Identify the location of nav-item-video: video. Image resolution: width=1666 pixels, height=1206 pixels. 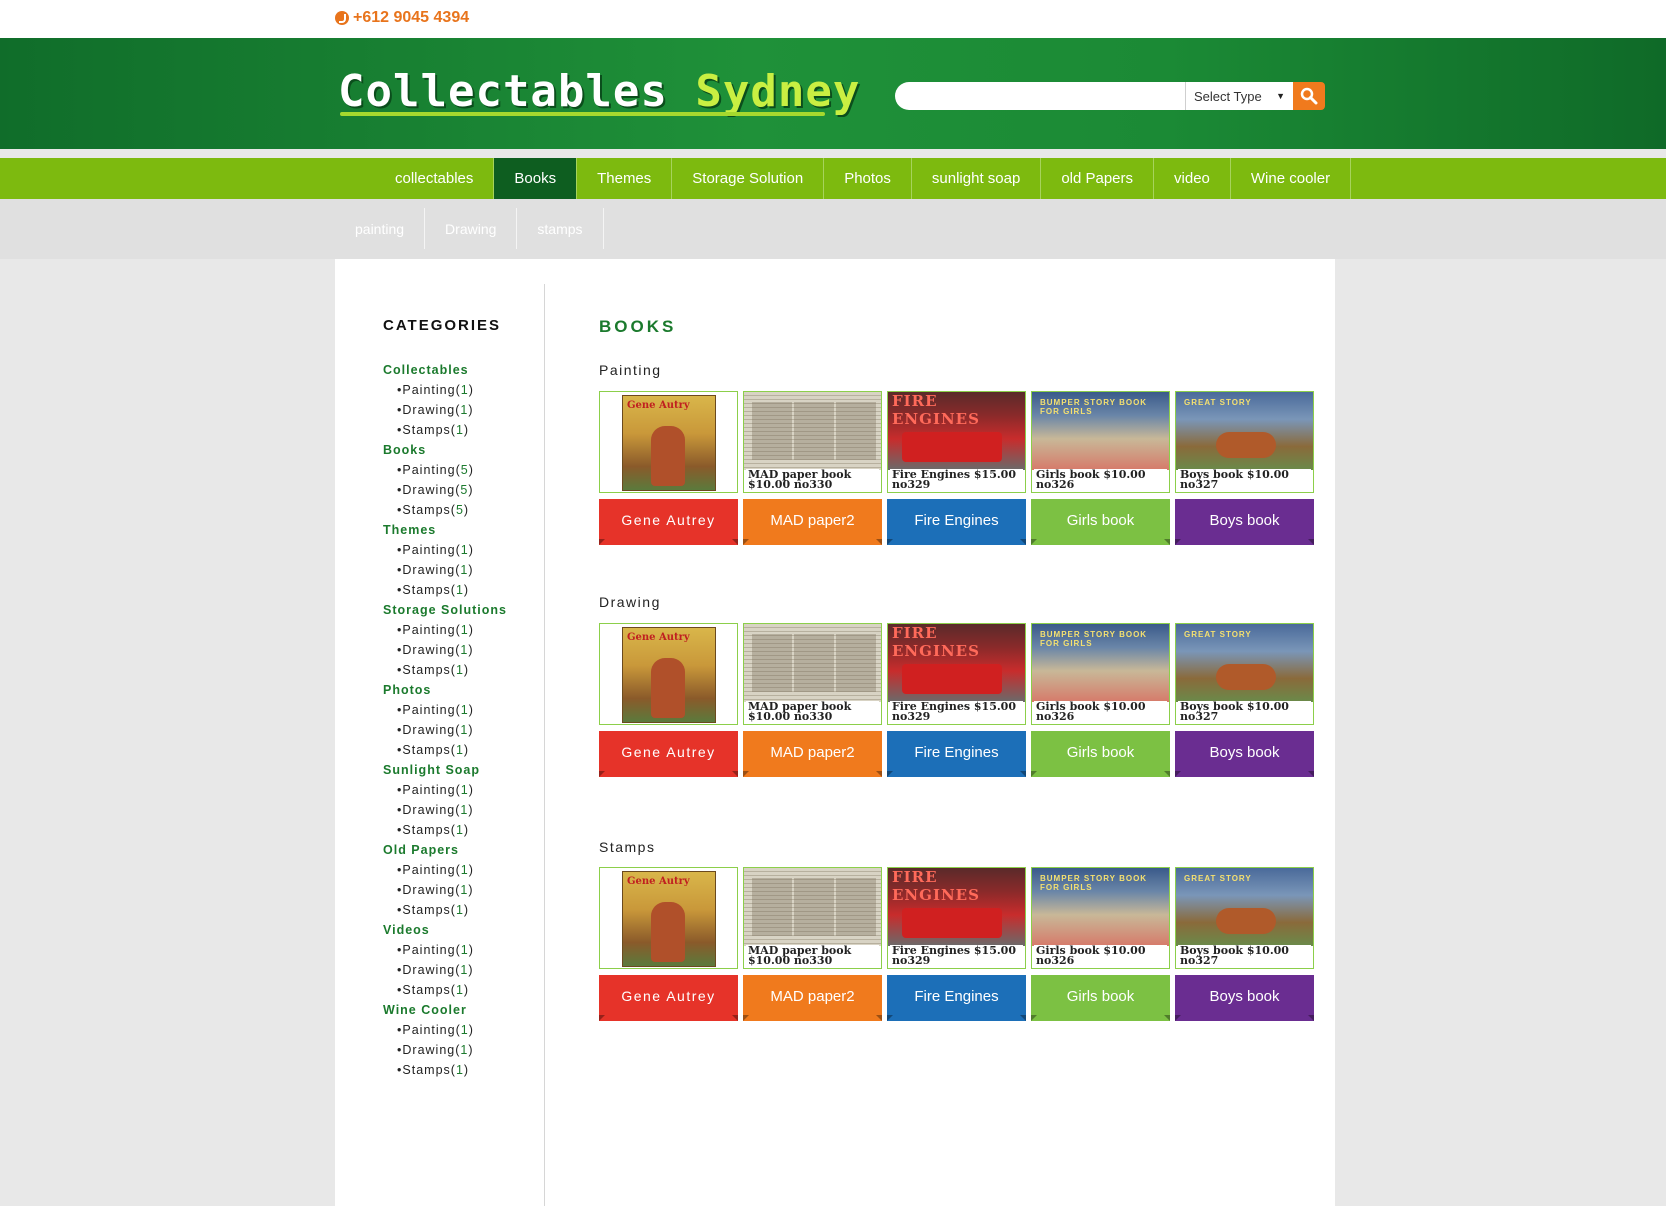
(1192, 178).